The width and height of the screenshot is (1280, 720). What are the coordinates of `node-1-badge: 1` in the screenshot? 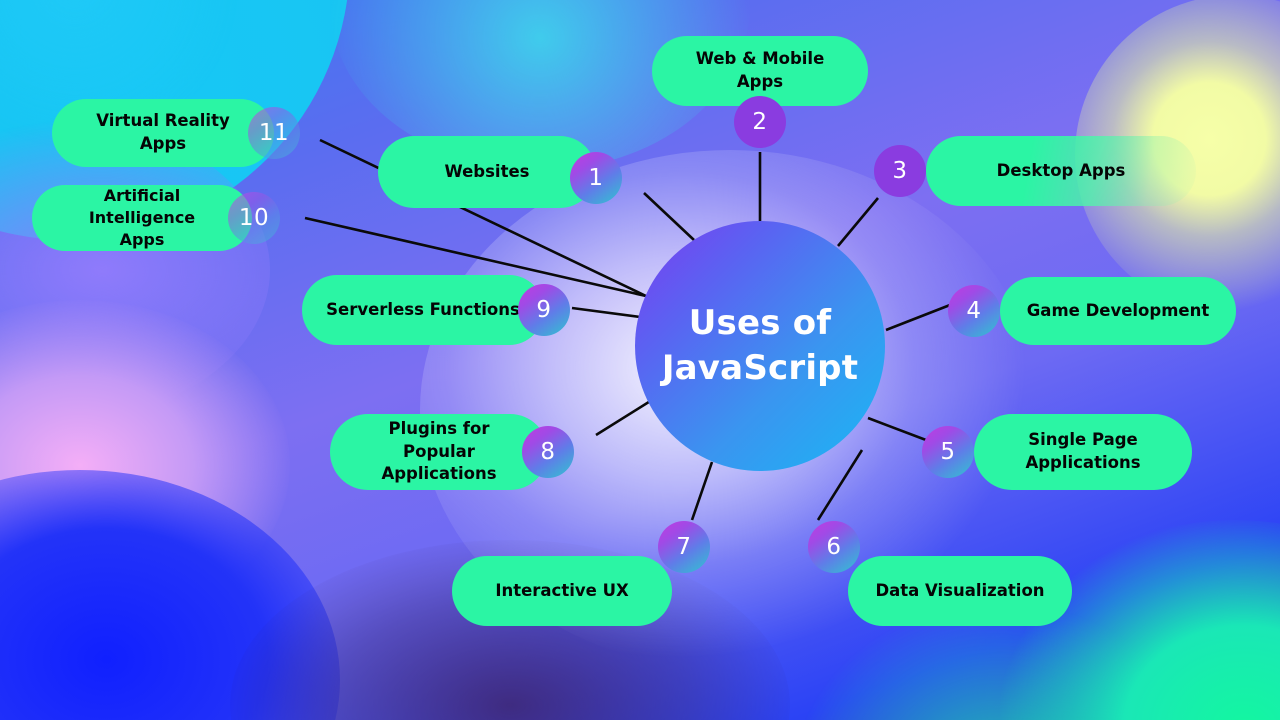 It's located at (596, 178).